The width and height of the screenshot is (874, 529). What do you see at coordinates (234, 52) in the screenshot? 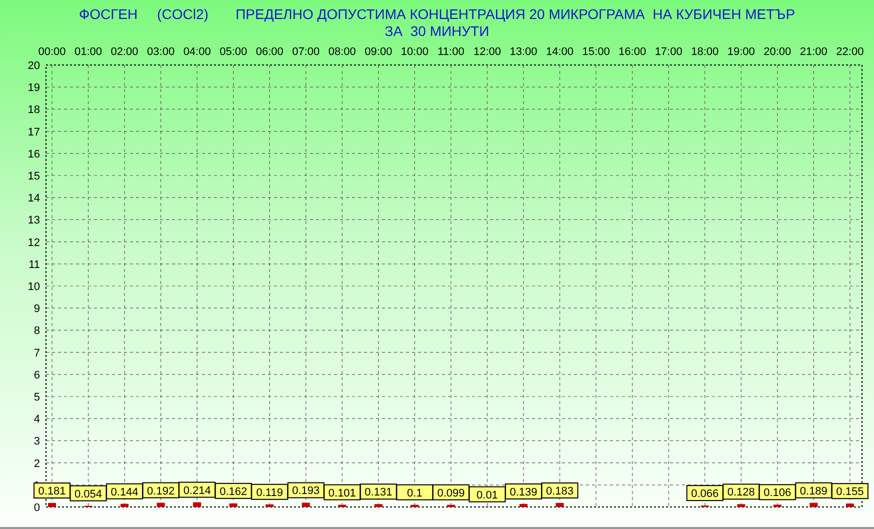
I see `hour-label: 05:00` at bounding box center [234, 52].